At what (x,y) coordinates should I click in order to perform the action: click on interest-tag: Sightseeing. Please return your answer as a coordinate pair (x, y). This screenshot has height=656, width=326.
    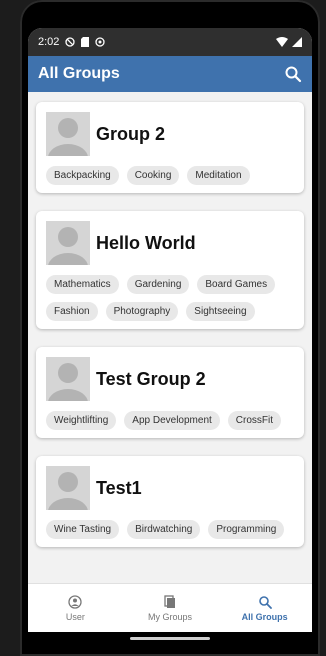
    Looking at the image, I should click on (220, 311).